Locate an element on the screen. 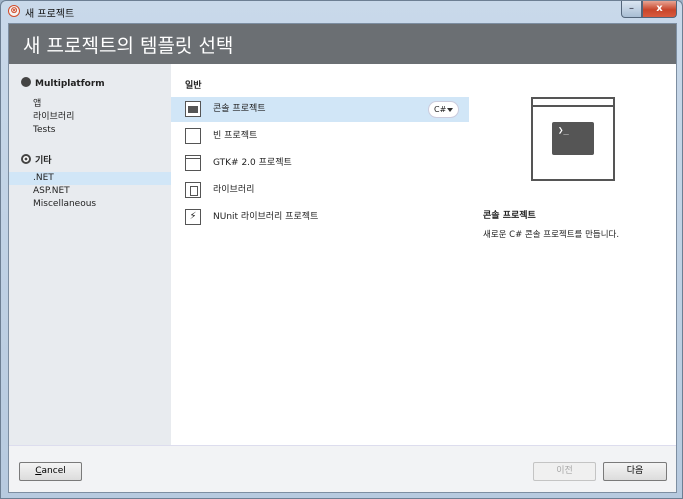 The image size is (683, 499). dialog-header: 새 프로젝트의 템플릿 선택 is located at coordinates (342, 44).